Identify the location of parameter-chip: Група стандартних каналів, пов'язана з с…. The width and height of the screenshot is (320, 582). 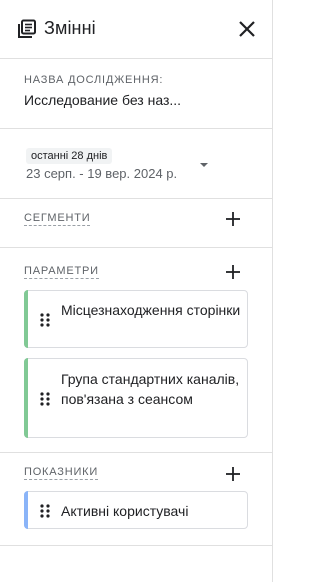
(136, 398).